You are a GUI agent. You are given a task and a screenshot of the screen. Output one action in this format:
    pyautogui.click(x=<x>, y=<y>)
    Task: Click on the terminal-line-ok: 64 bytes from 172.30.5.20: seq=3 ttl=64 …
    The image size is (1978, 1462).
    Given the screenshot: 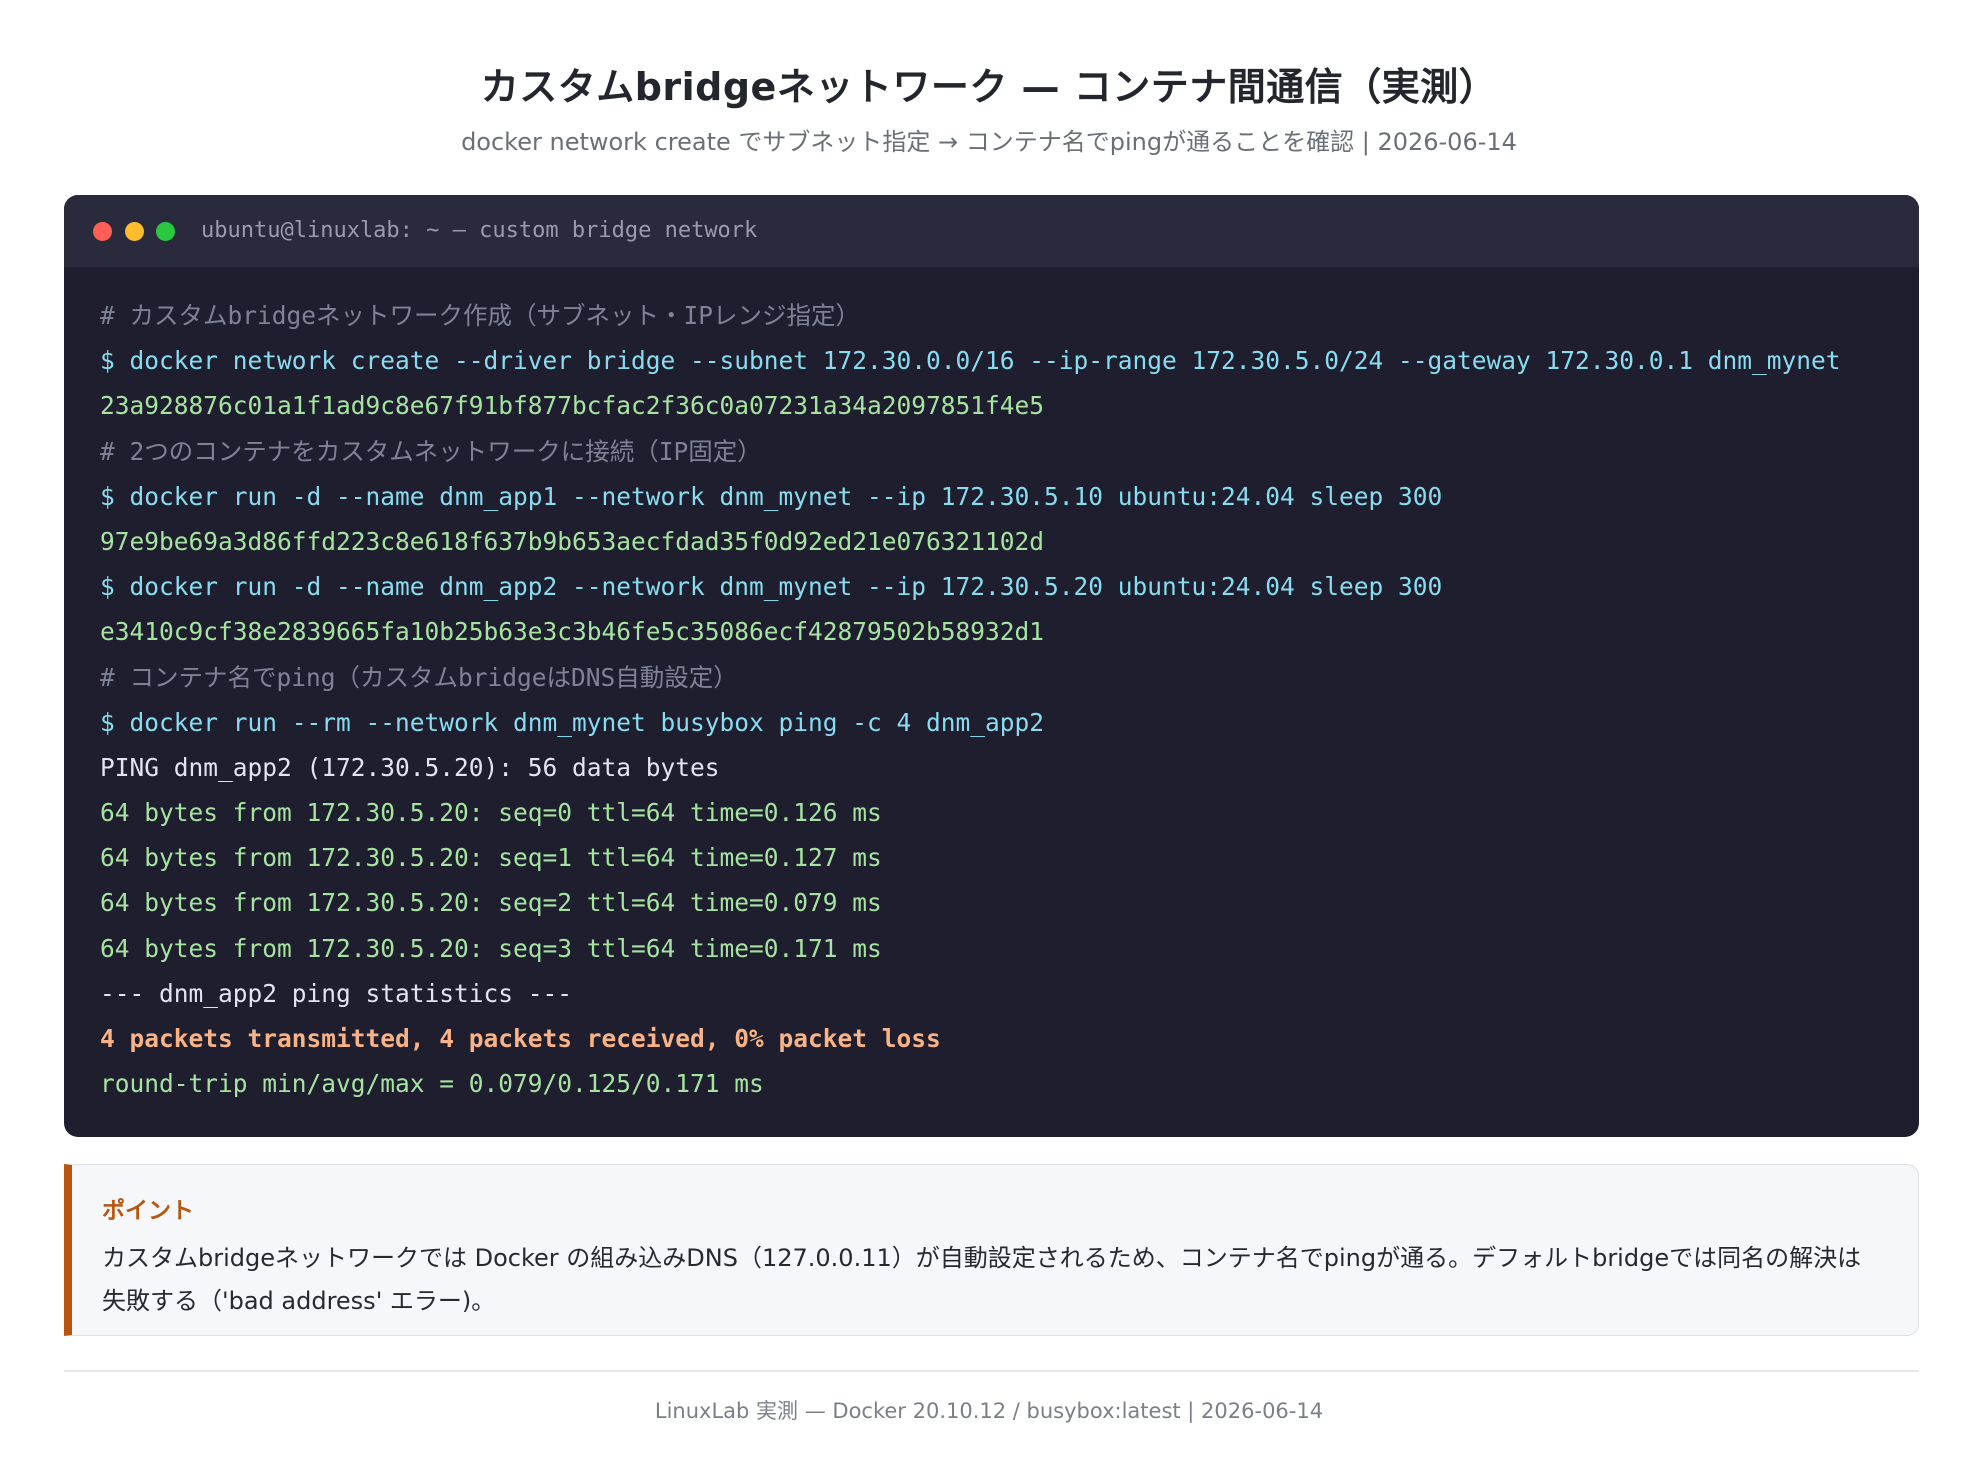 What is the action you would take?
    pyautogui.click(x=491, y=948)
    